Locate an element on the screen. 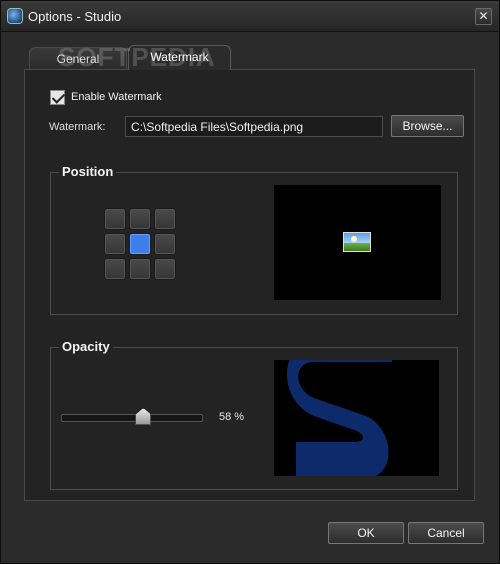 The height and width of the screenshot is (564, 500). position-cell-bottom-left is located at coordinates (115, 269).